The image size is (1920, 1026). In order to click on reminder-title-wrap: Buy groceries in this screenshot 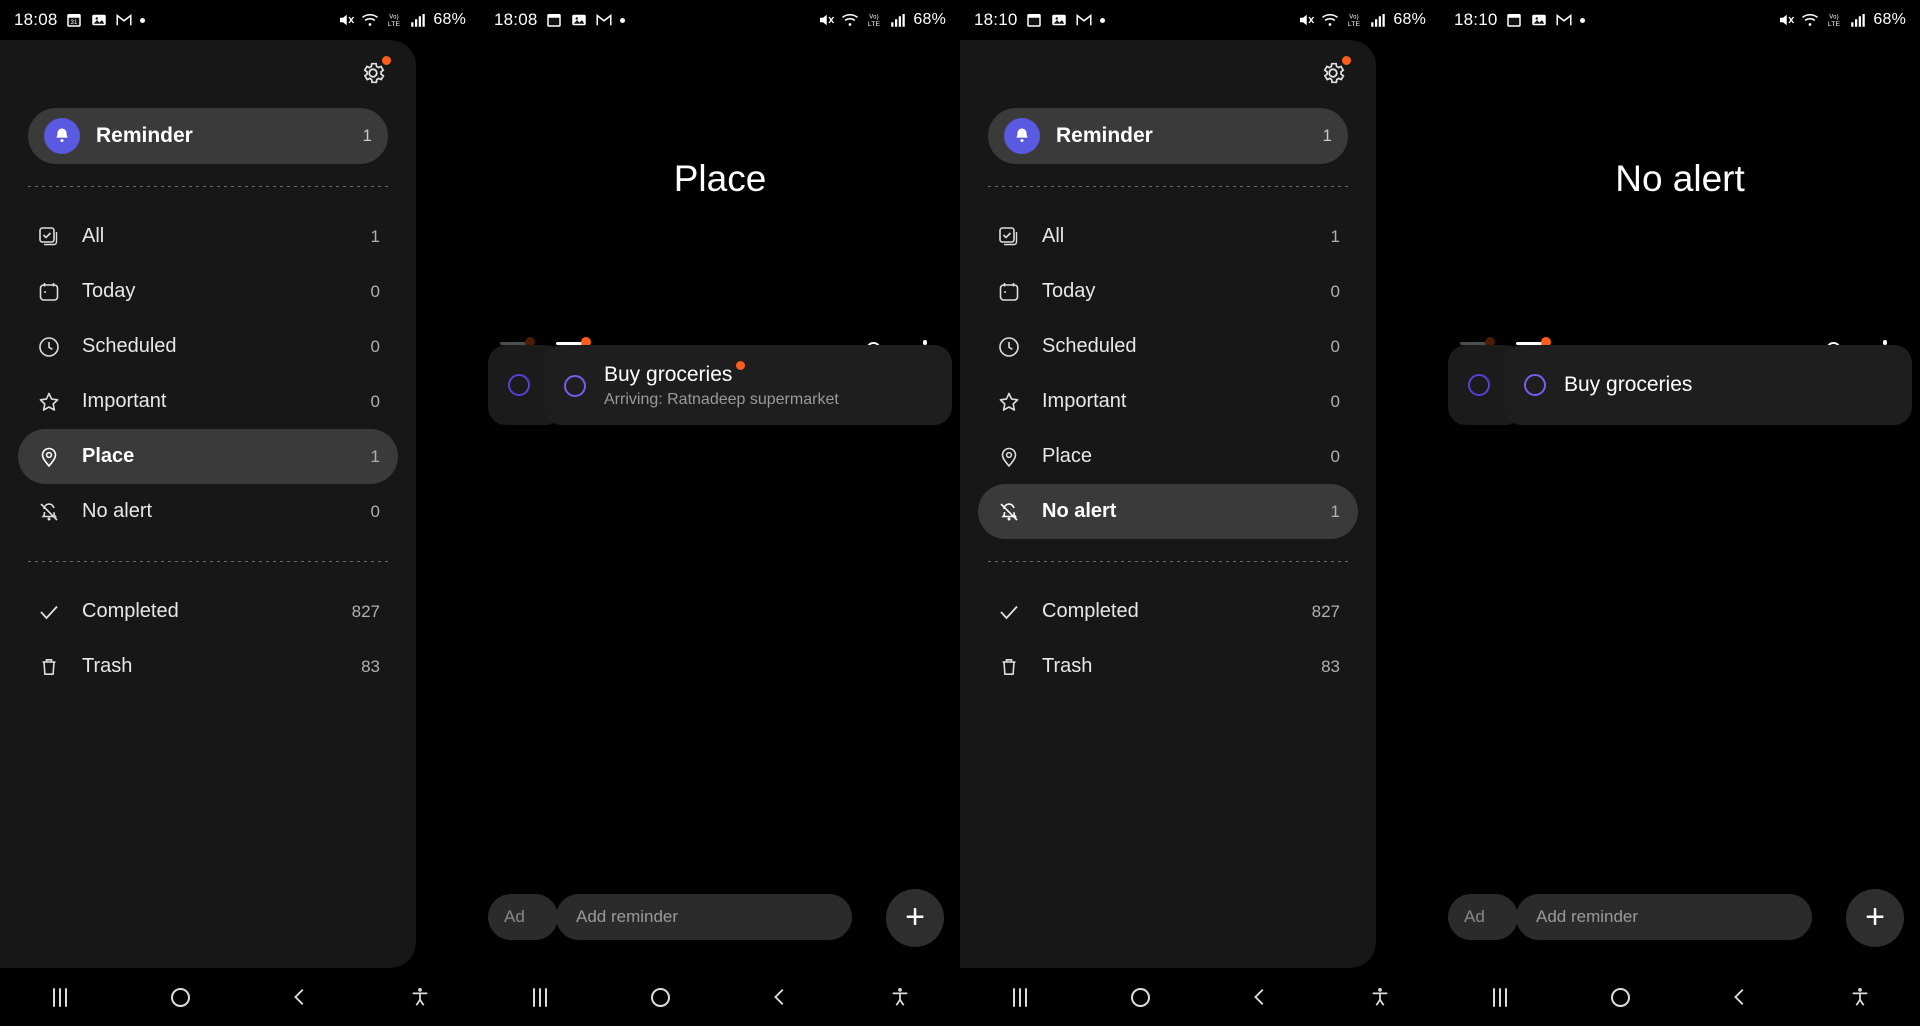, I will do `click(1628, 385)`.